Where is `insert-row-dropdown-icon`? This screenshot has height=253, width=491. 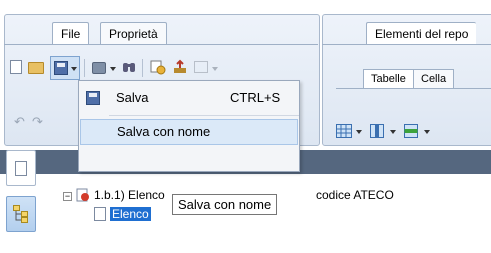
insert-row-dropdown-icon is located at coordinates (427, 132).